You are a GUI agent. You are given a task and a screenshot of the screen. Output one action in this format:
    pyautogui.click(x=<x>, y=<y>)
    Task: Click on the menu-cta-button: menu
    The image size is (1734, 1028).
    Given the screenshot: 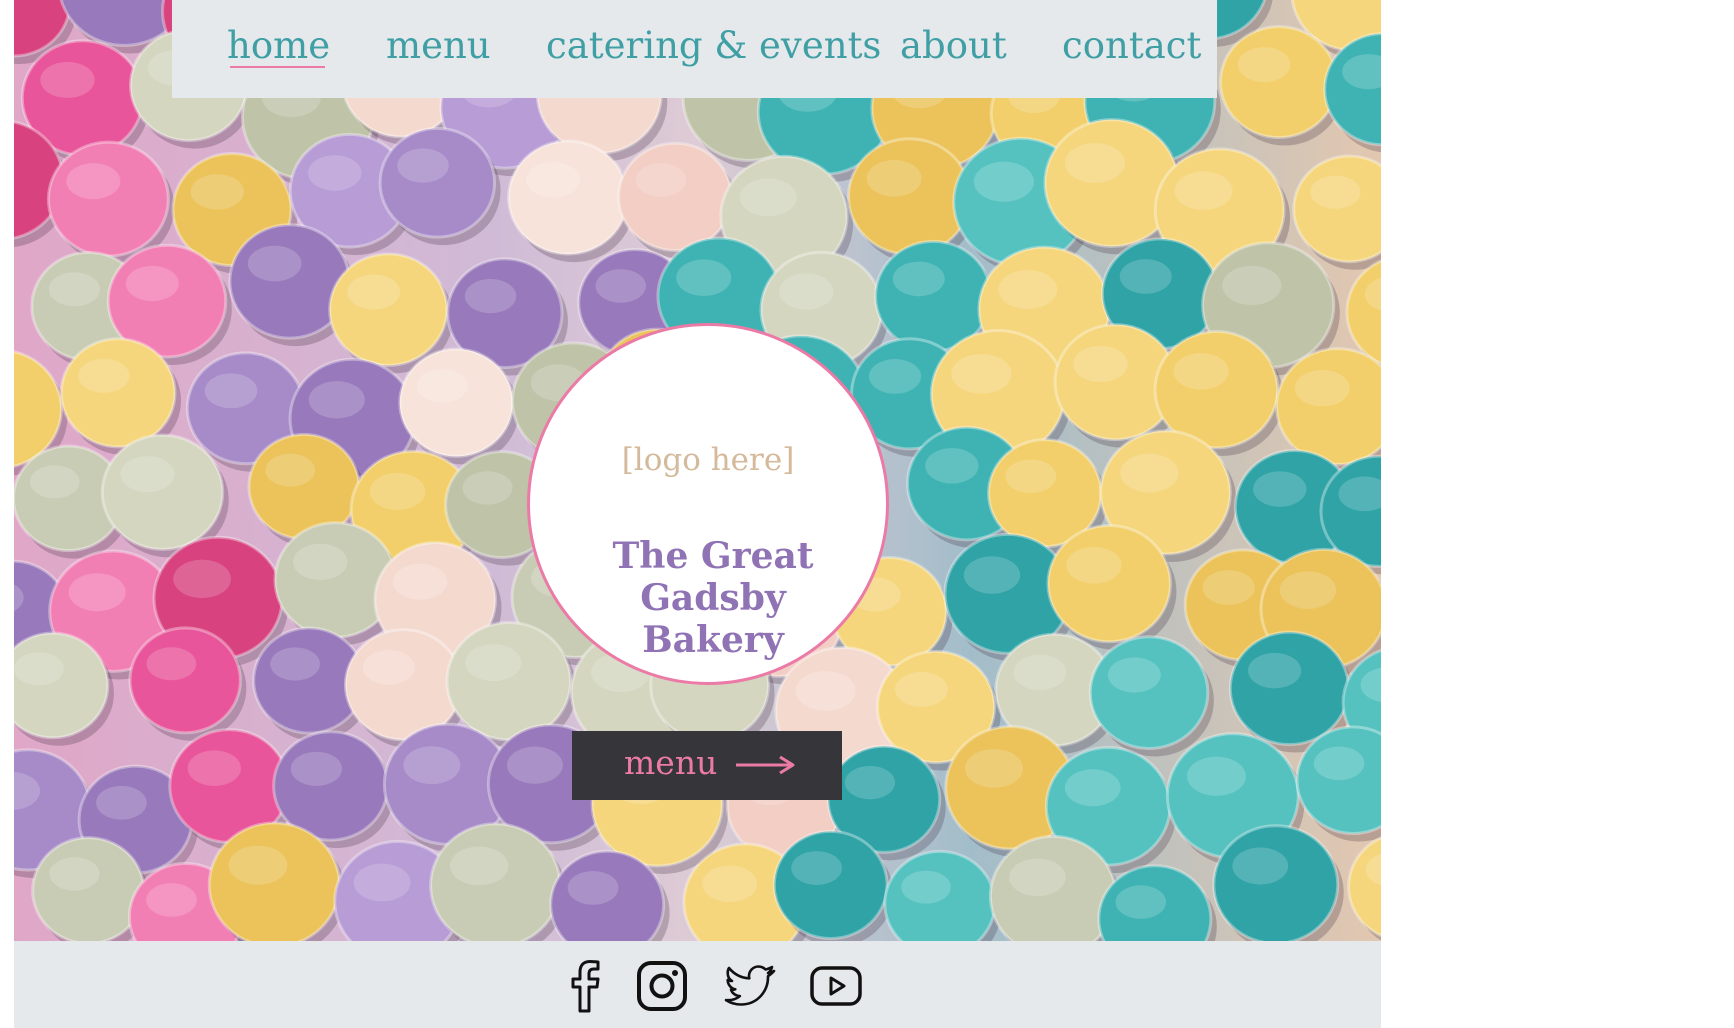 What is the action you would take?
    pyautogui.click(x=707, y=765)
    